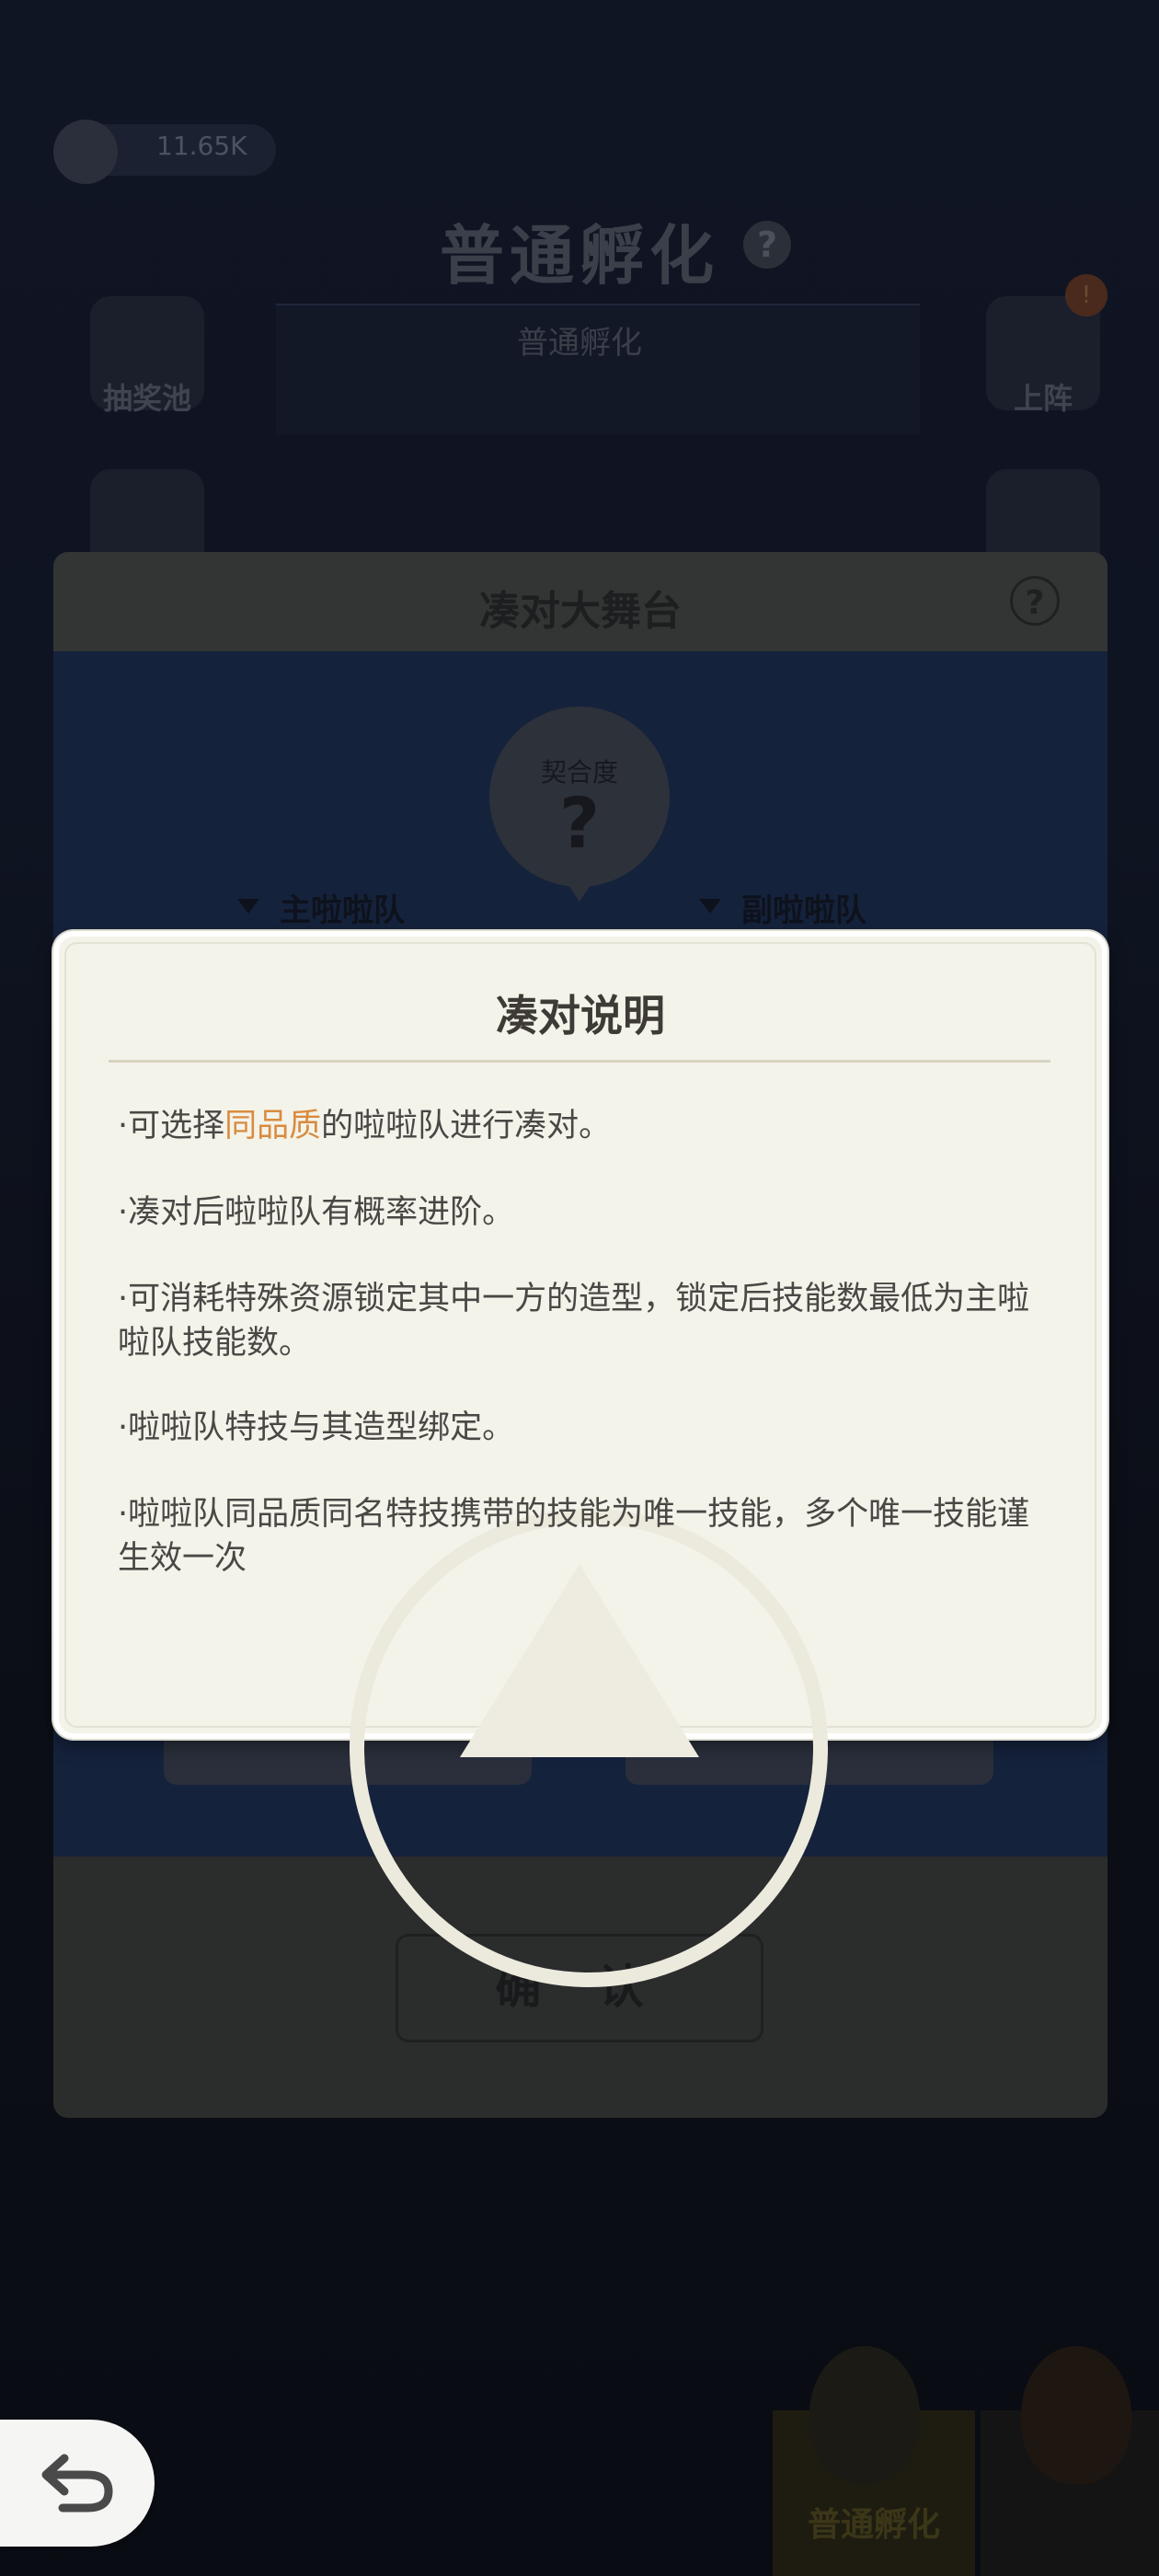 Image resolution: width=1159 pixels, height=2576 pixels. I want to click on rule-item-3: ·可消耗特殊资源锁定其中一方的造型，锁定后技能数最低为主啦啦队技能数。, so click(574, 1321).